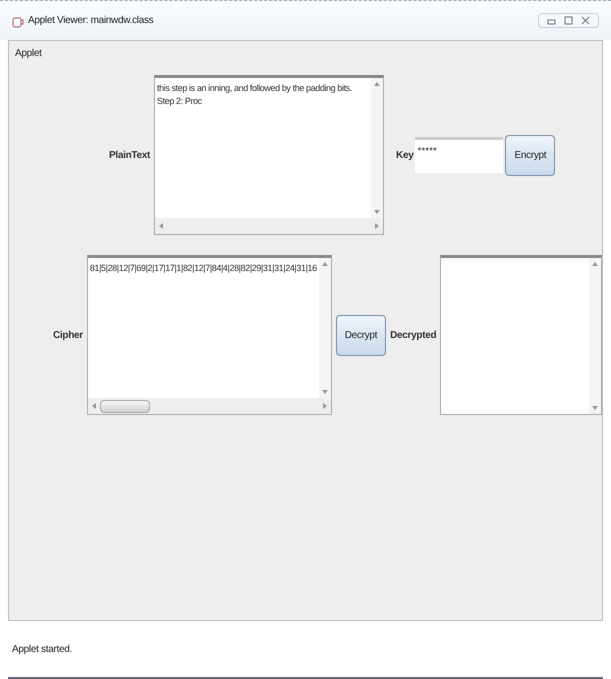  I want to click on status-text: Applet started., so click(42, 649).